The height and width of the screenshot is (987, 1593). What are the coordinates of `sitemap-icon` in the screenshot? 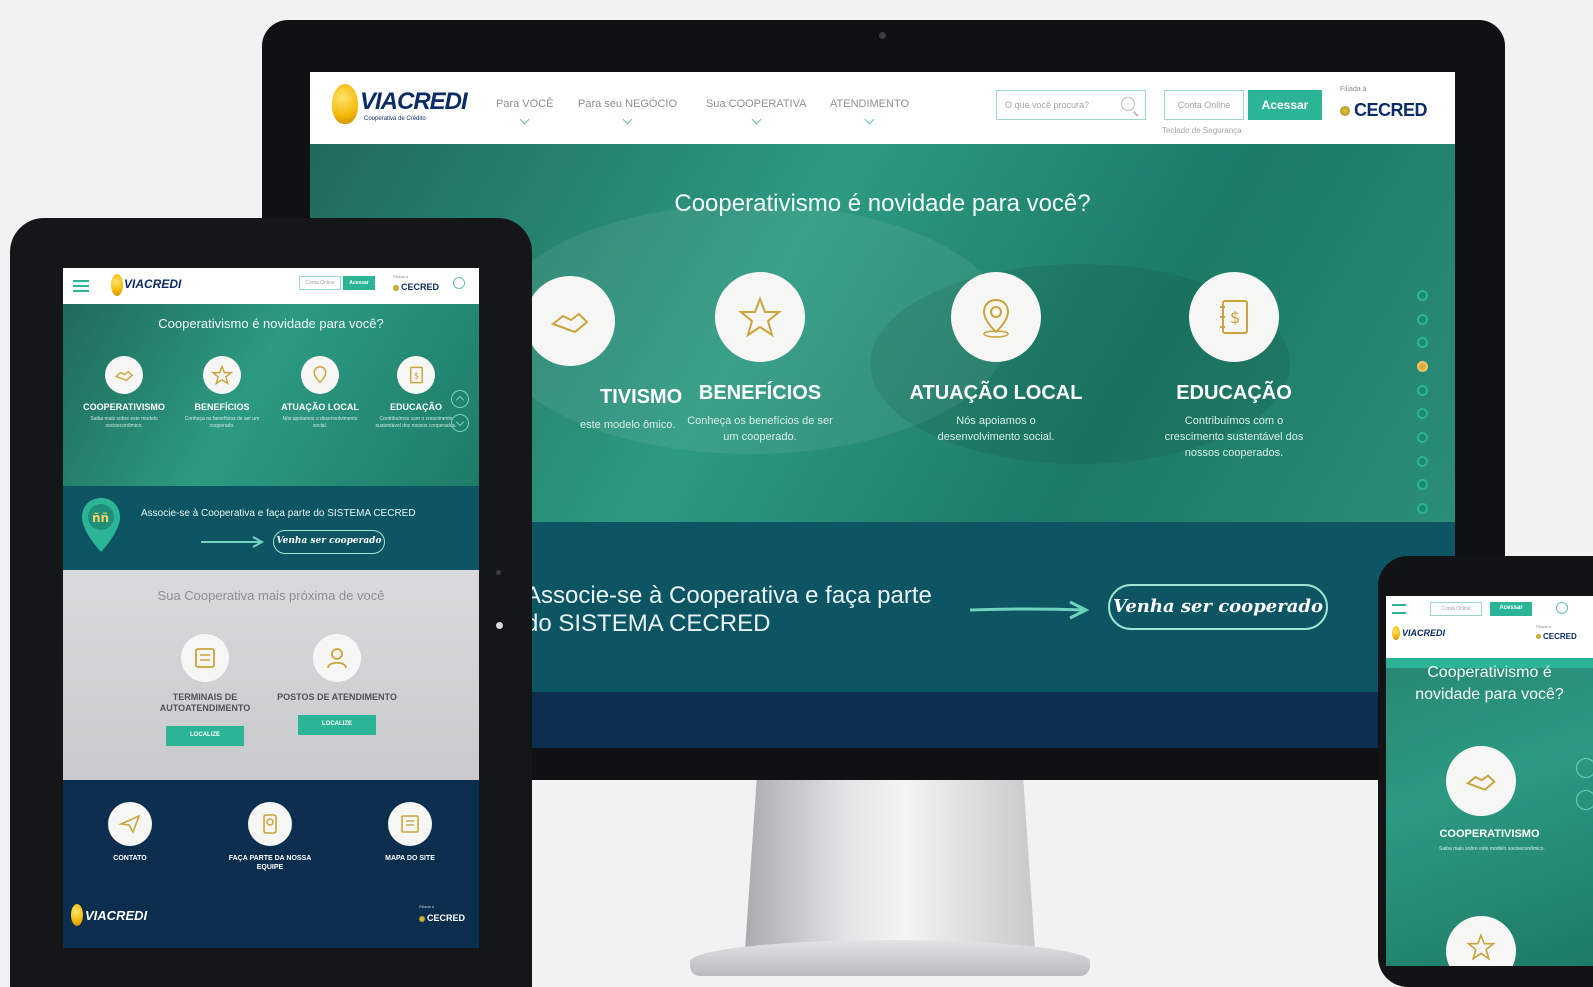 It's located at (410, 824).